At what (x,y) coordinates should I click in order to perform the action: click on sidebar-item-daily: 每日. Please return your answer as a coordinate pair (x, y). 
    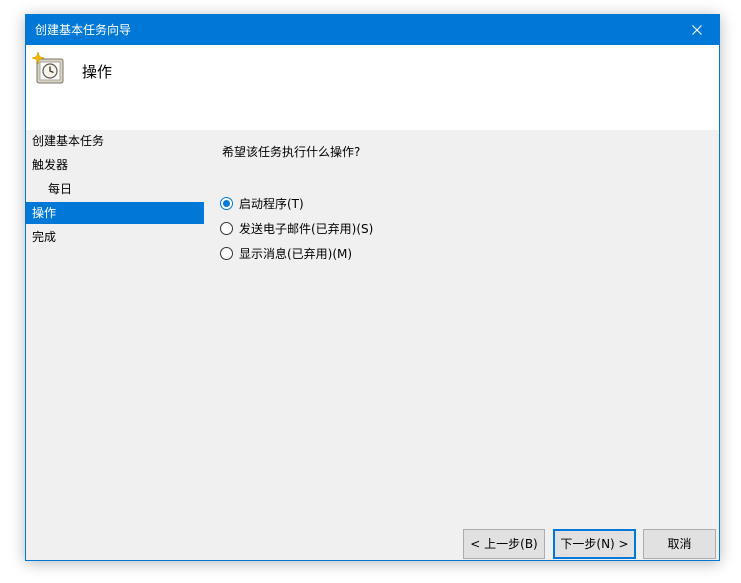
    Looking at the image, I should click on (115, 189).